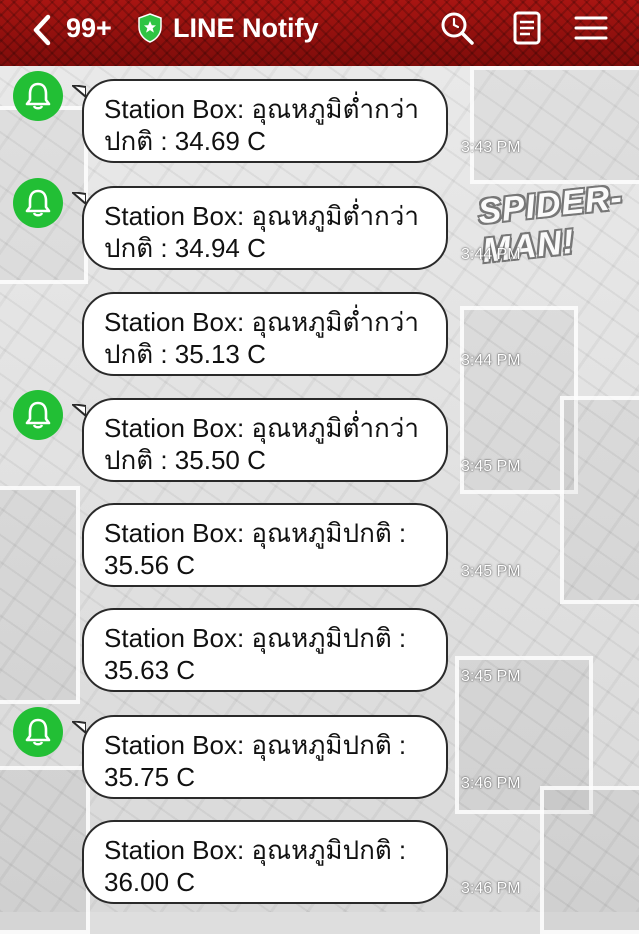 The height and width of the screenshot is (934, 639). What do you see at coordinates (246, 28) in the screenshot?
I see `chat-title: LINE Notify` at bounding box center [246, 28].